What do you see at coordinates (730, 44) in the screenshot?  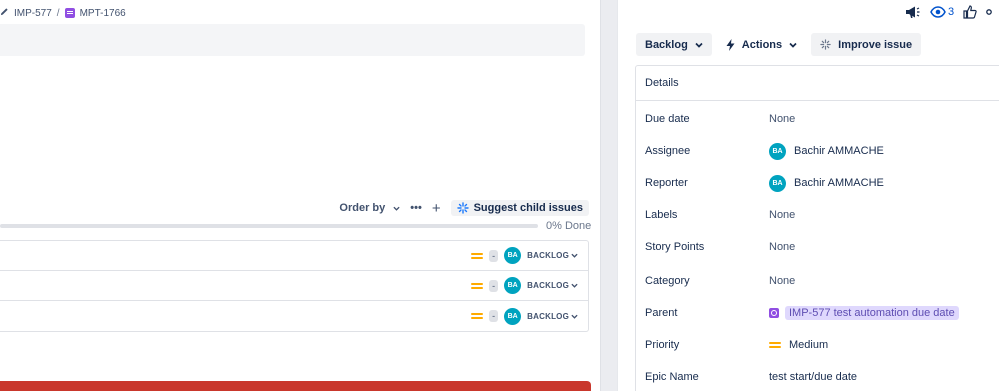 I see `lightning-icon` at bounding box center [730, 44].